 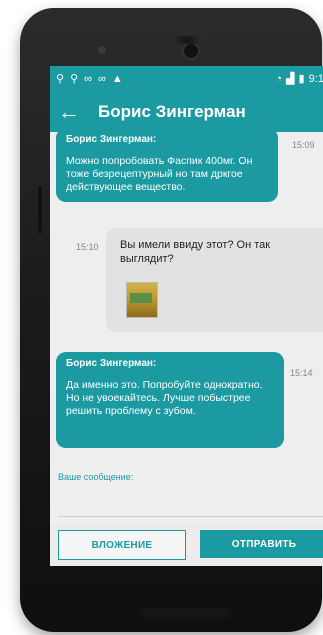 What do you see at coordinates (117, 78) in the screenshot?
I see `warning-icon: ▲` at bounding box center [117, 78].